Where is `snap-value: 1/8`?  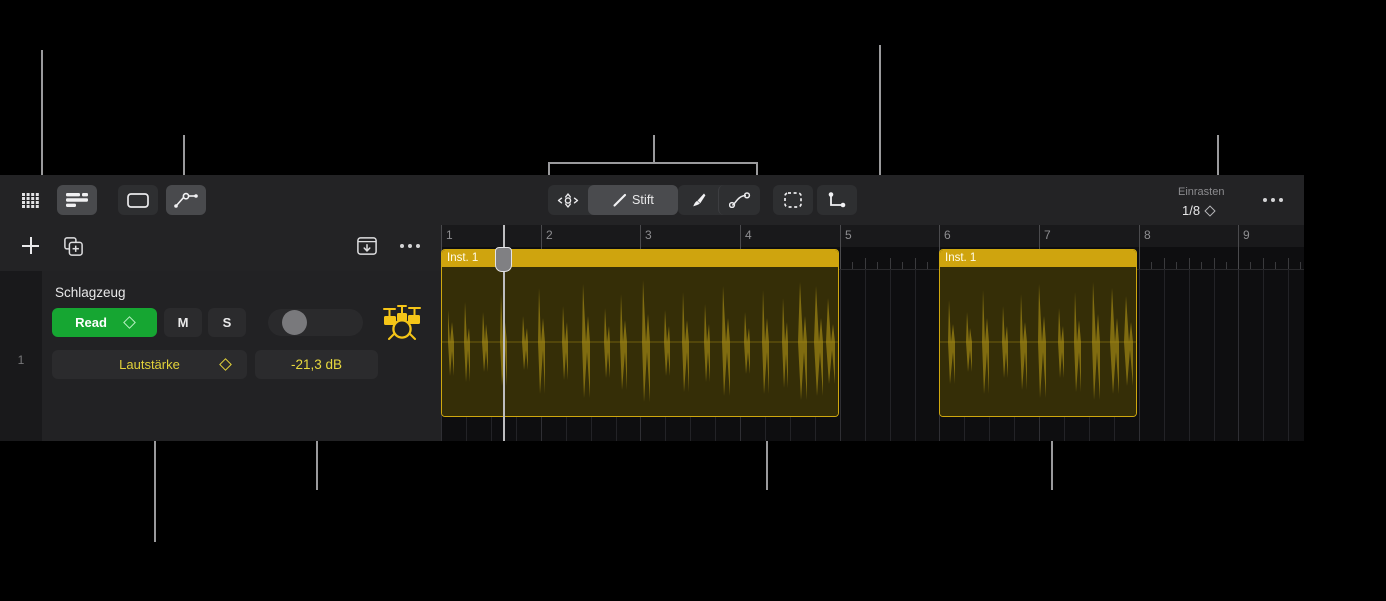
snap-value: 1/8 is located at coordinates (1191, 210).